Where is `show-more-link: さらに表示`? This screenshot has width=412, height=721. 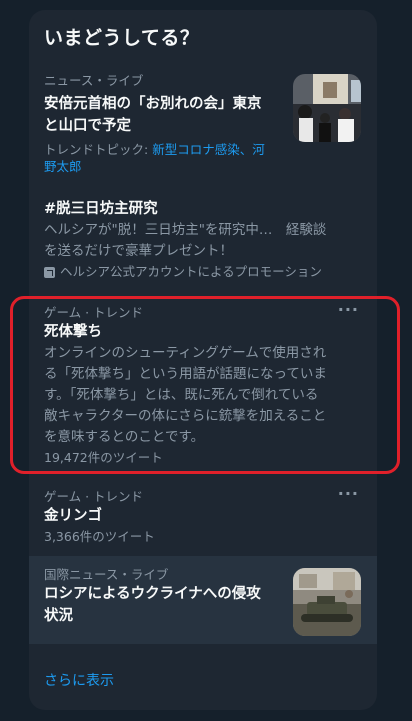 show-more-link: さらに表示 is located at coordinates (79, 680).